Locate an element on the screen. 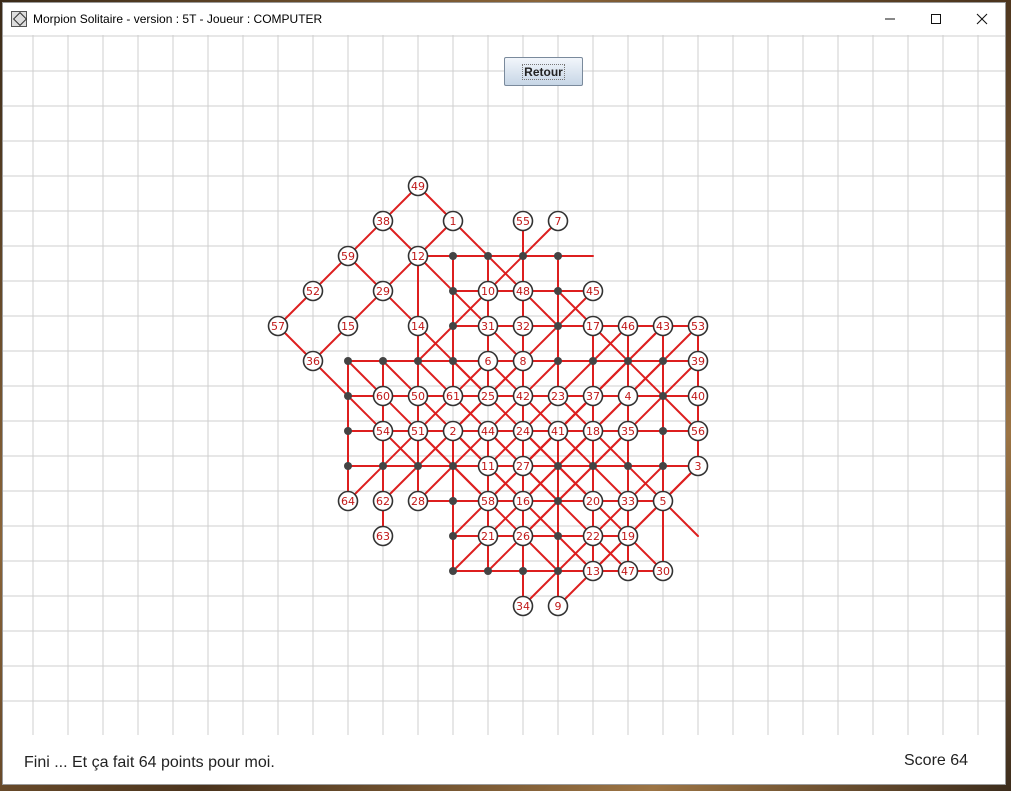 The height and width of the screenshot is (791, 1011). score-display: Score 64 is located at coordinates (936, 760).